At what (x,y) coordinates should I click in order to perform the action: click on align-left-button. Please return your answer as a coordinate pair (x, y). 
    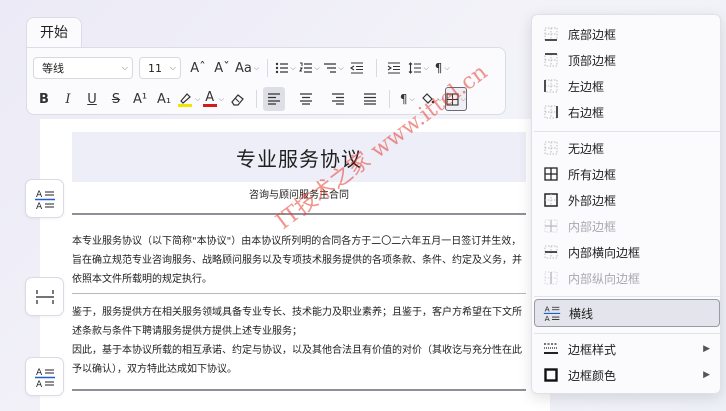
    Looking at the image, I should click on (274, 99).